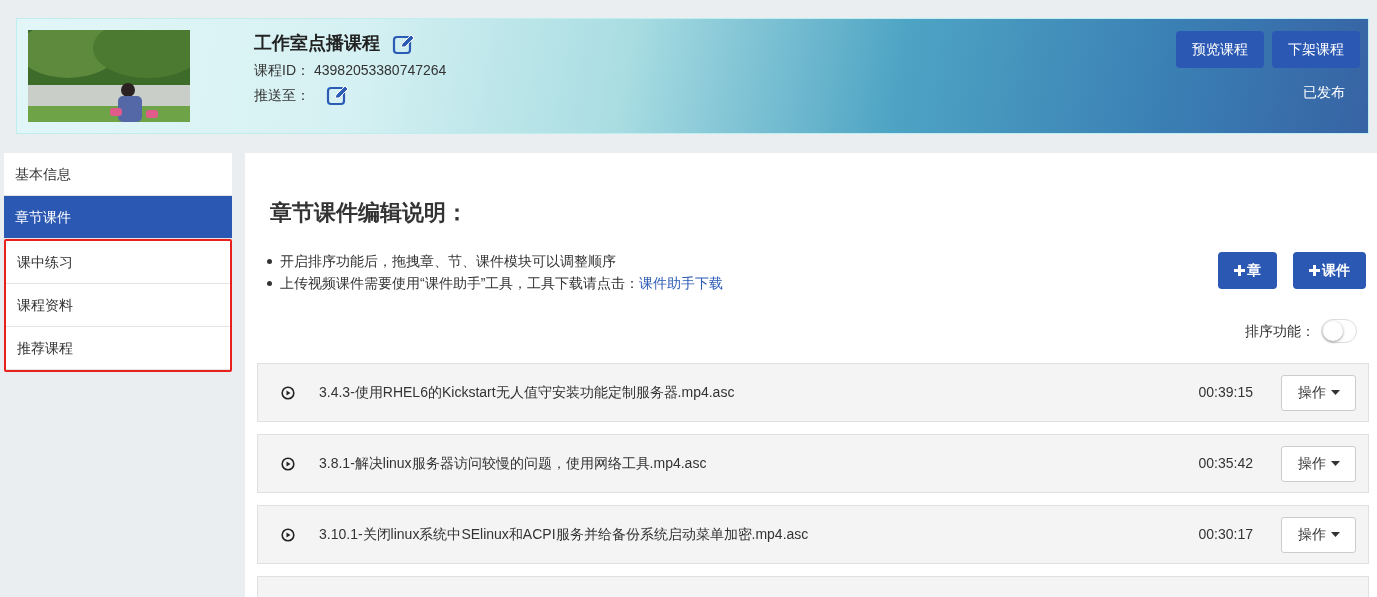 The image size is (1377, 597). Describe the element at coordinates (564, 534) in the screenshot. I see `lesson-title: 3.10.1-关闭linux系统中SElinux和ACPI服务并给备份系统启动菜单加密.mp4.asc` at that location.